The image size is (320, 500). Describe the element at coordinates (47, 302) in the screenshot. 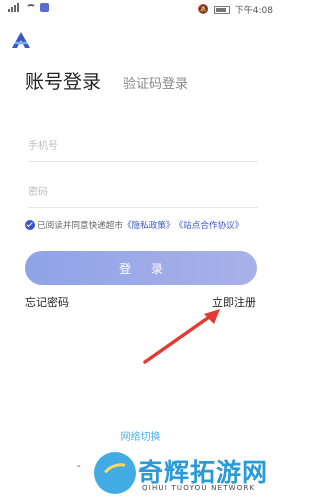

I see `forgot-password-link: 忘记密码` at that location.